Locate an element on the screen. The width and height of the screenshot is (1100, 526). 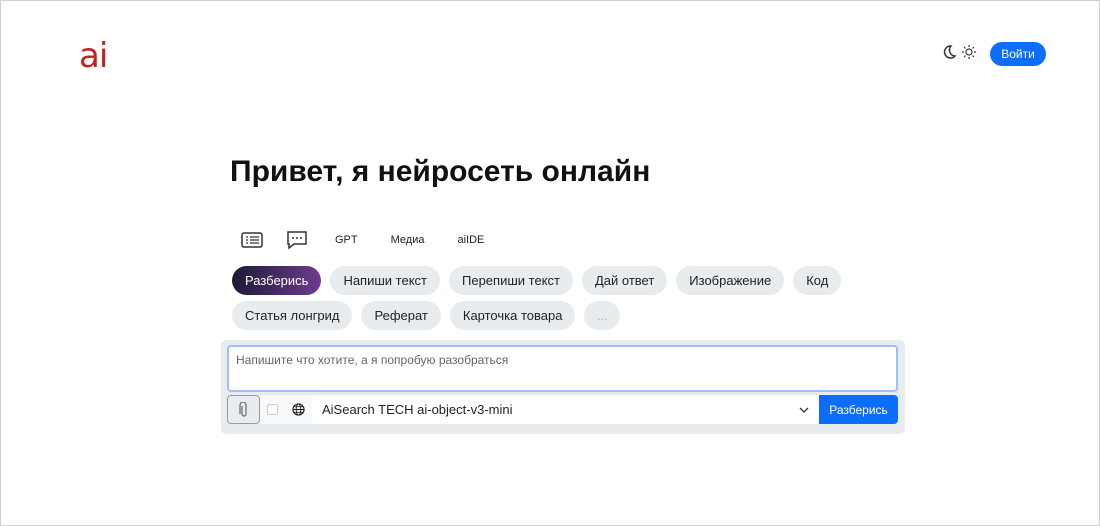
page-title: Привет, я нейросеть онлайн is located at coordinates (440, 171).